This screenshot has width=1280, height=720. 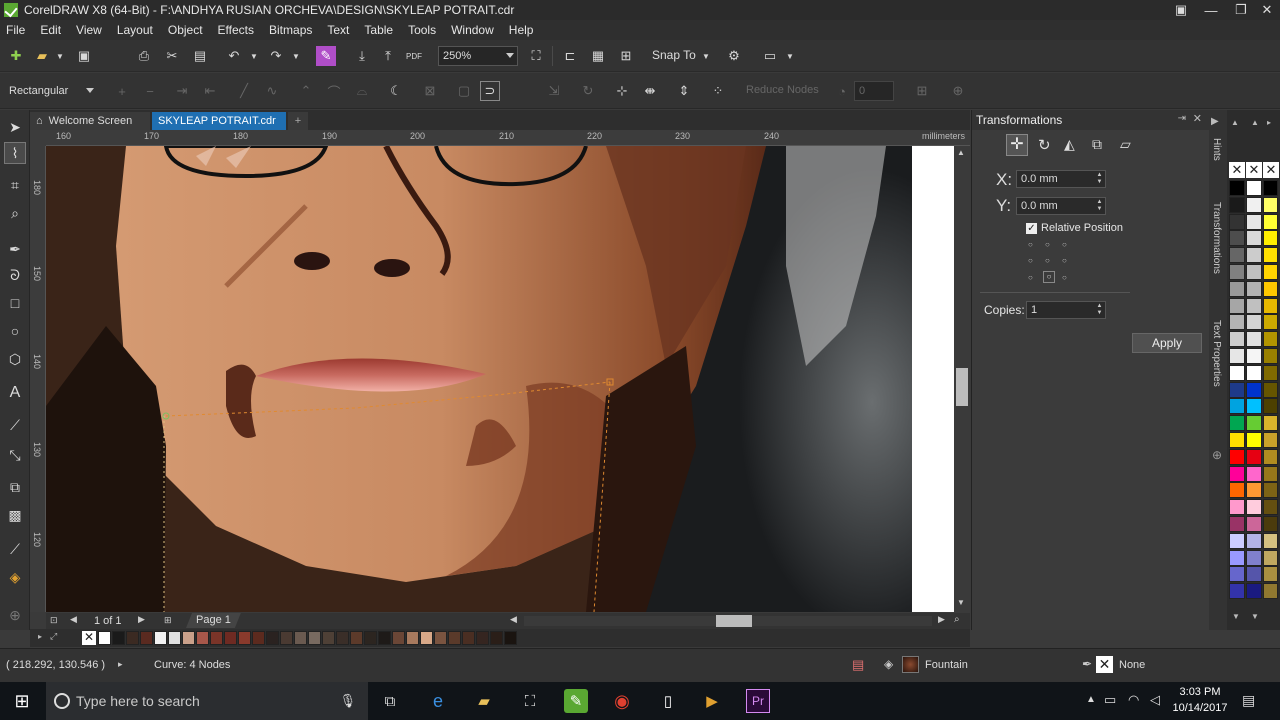 I want to click on print-icon: ⎙, so click(x=144, y=56).